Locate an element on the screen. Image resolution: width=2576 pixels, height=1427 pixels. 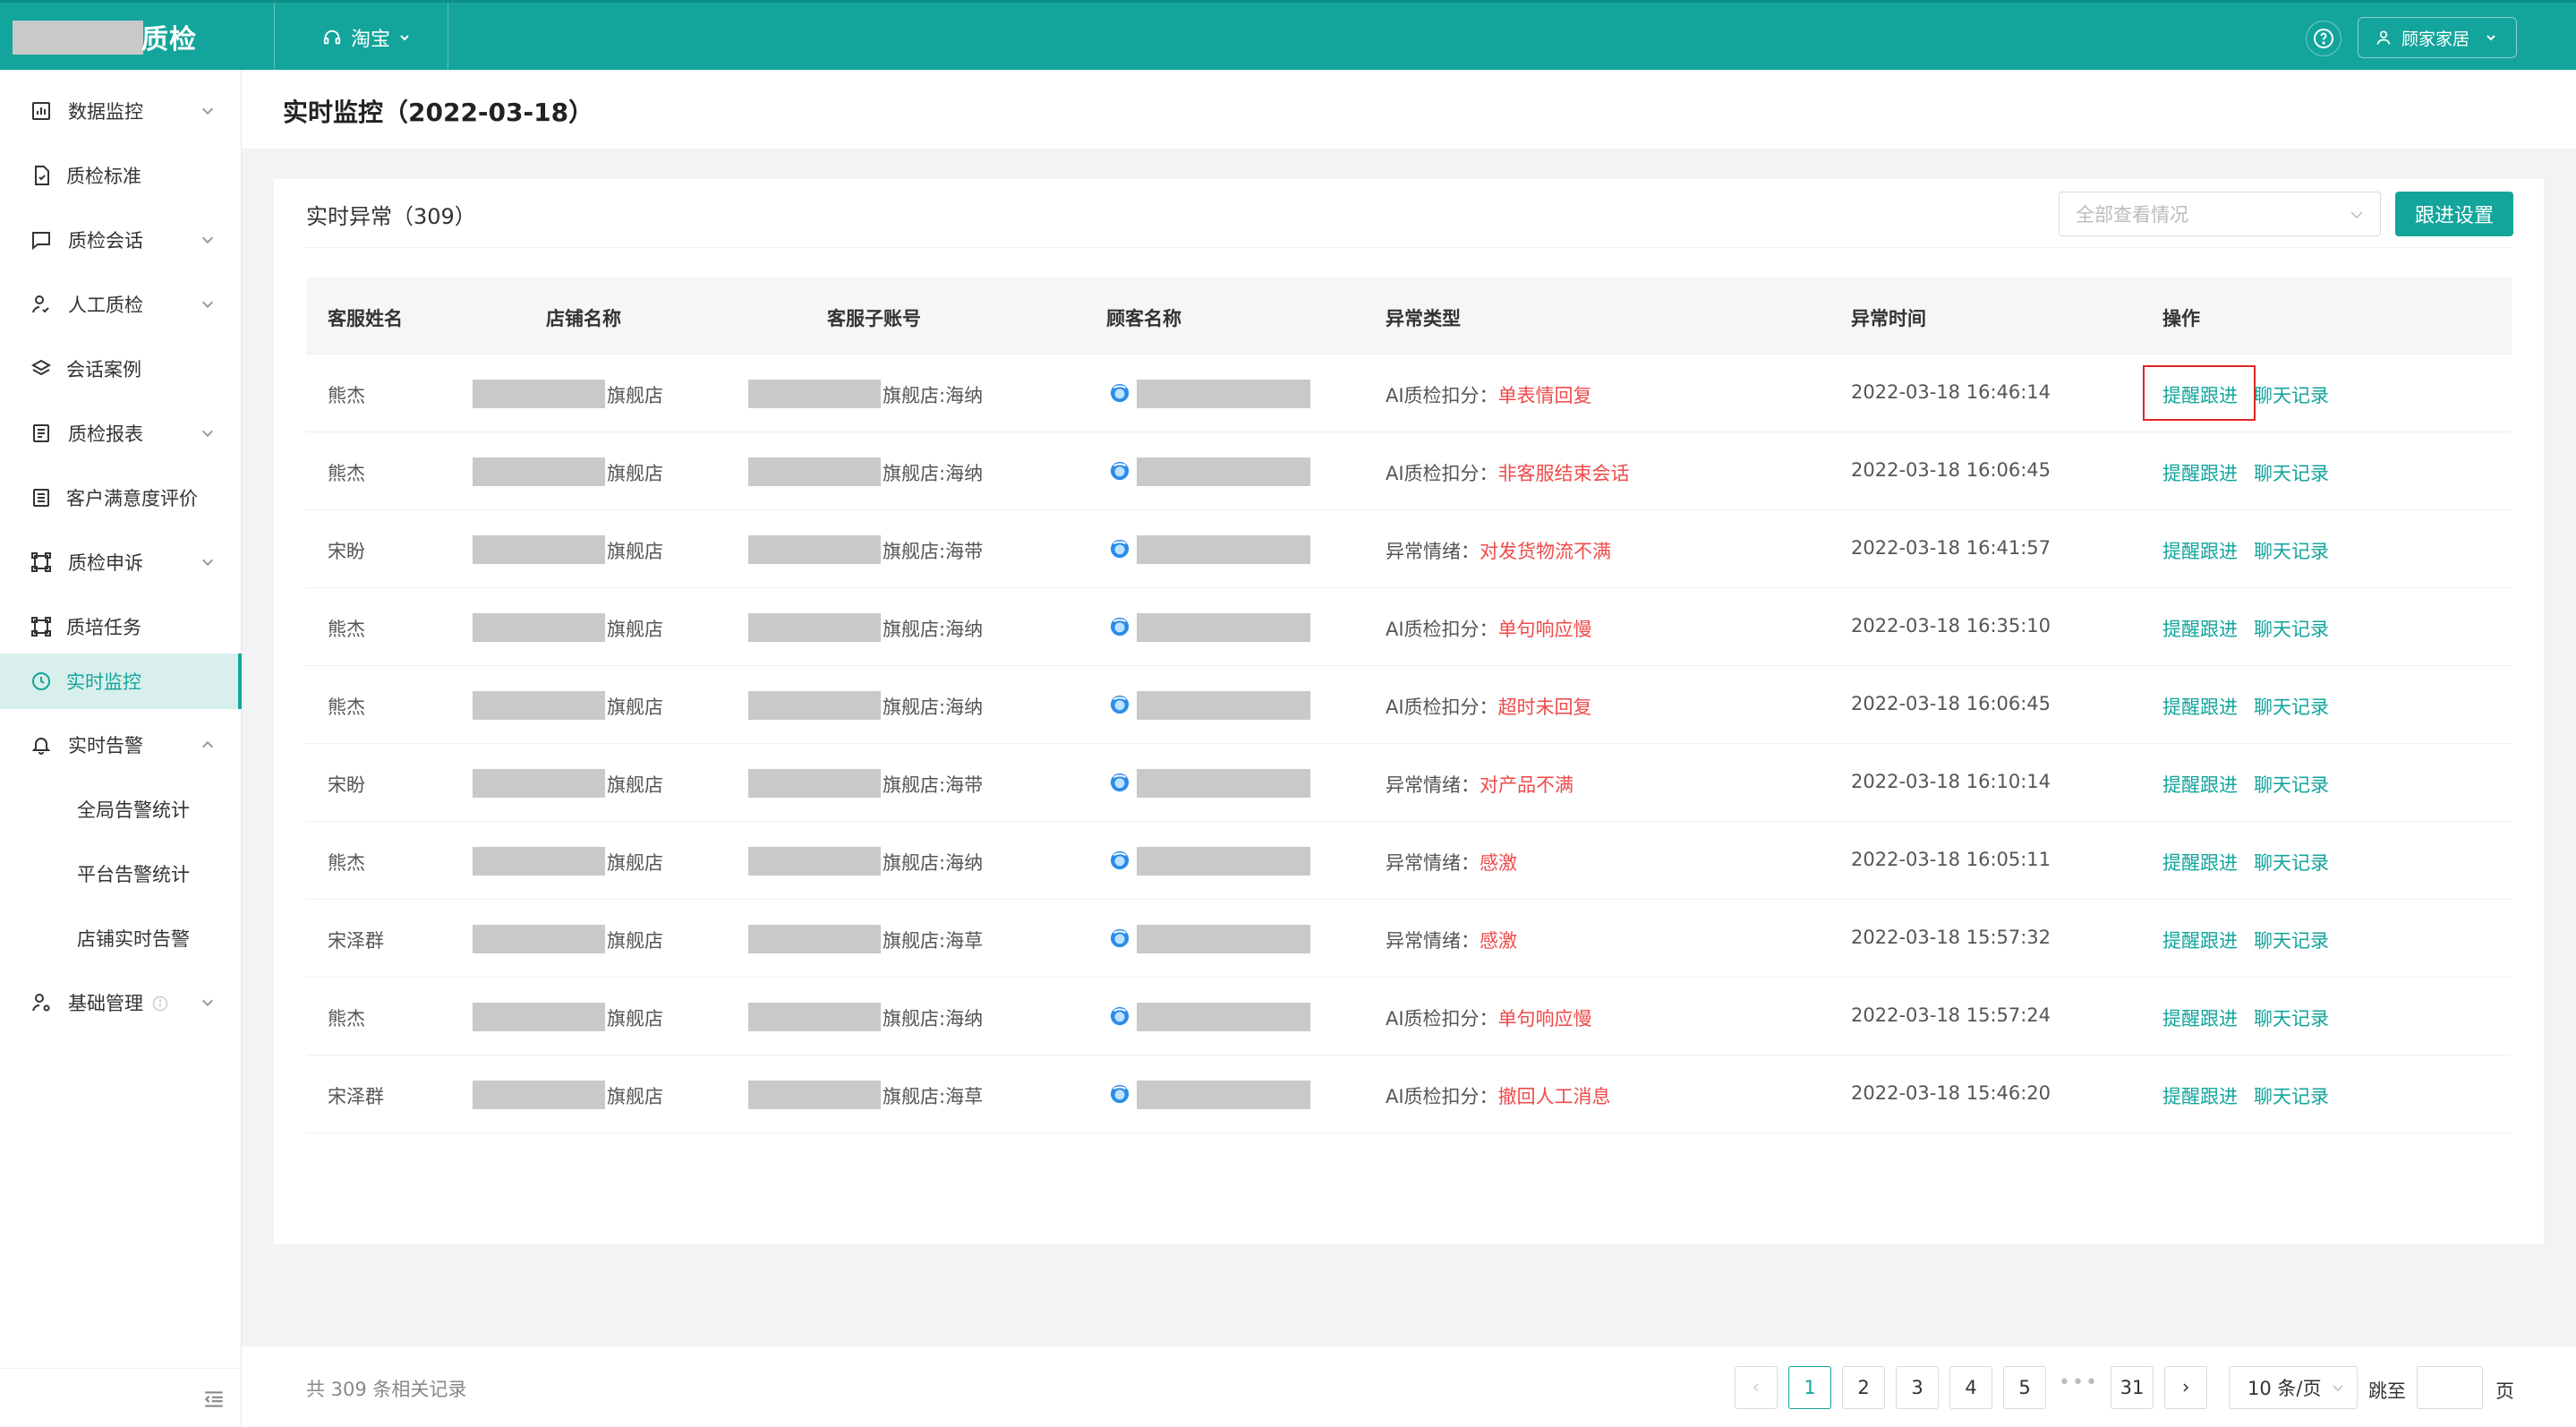
collapse-menu-icon is located at coordinates (214, 1400).